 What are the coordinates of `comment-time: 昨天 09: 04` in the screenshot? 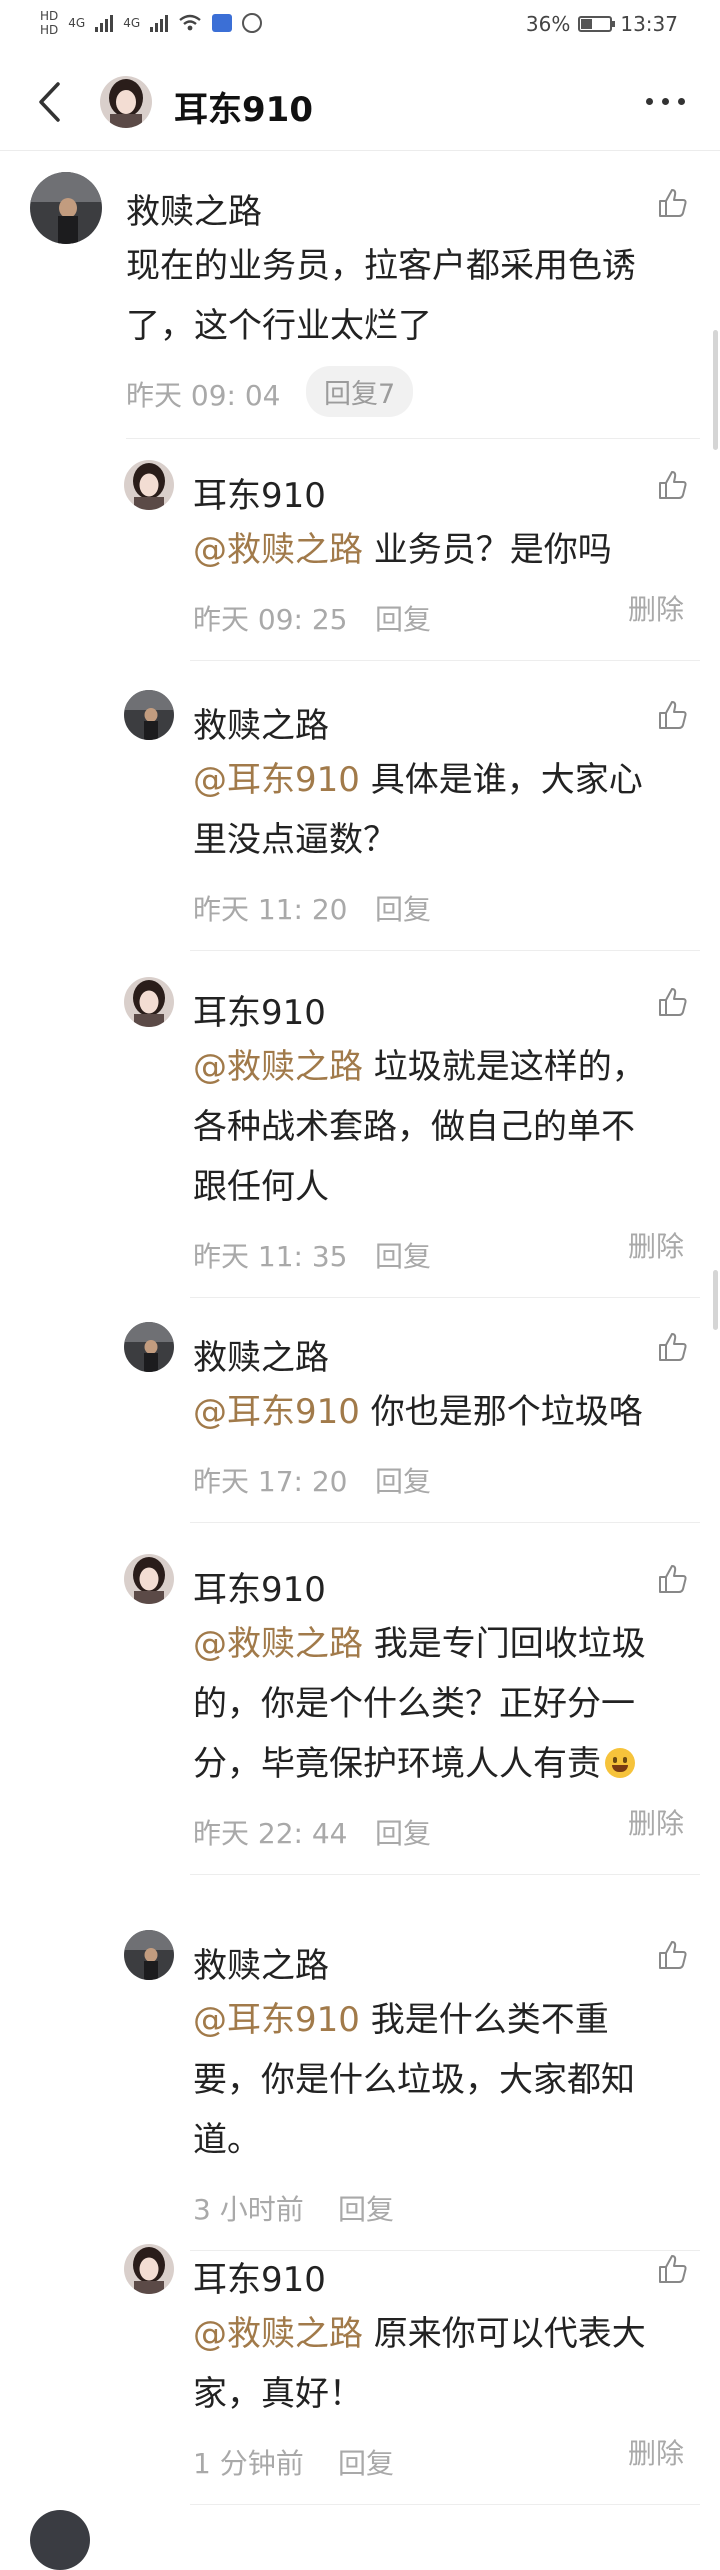 It's located at (203, 395).